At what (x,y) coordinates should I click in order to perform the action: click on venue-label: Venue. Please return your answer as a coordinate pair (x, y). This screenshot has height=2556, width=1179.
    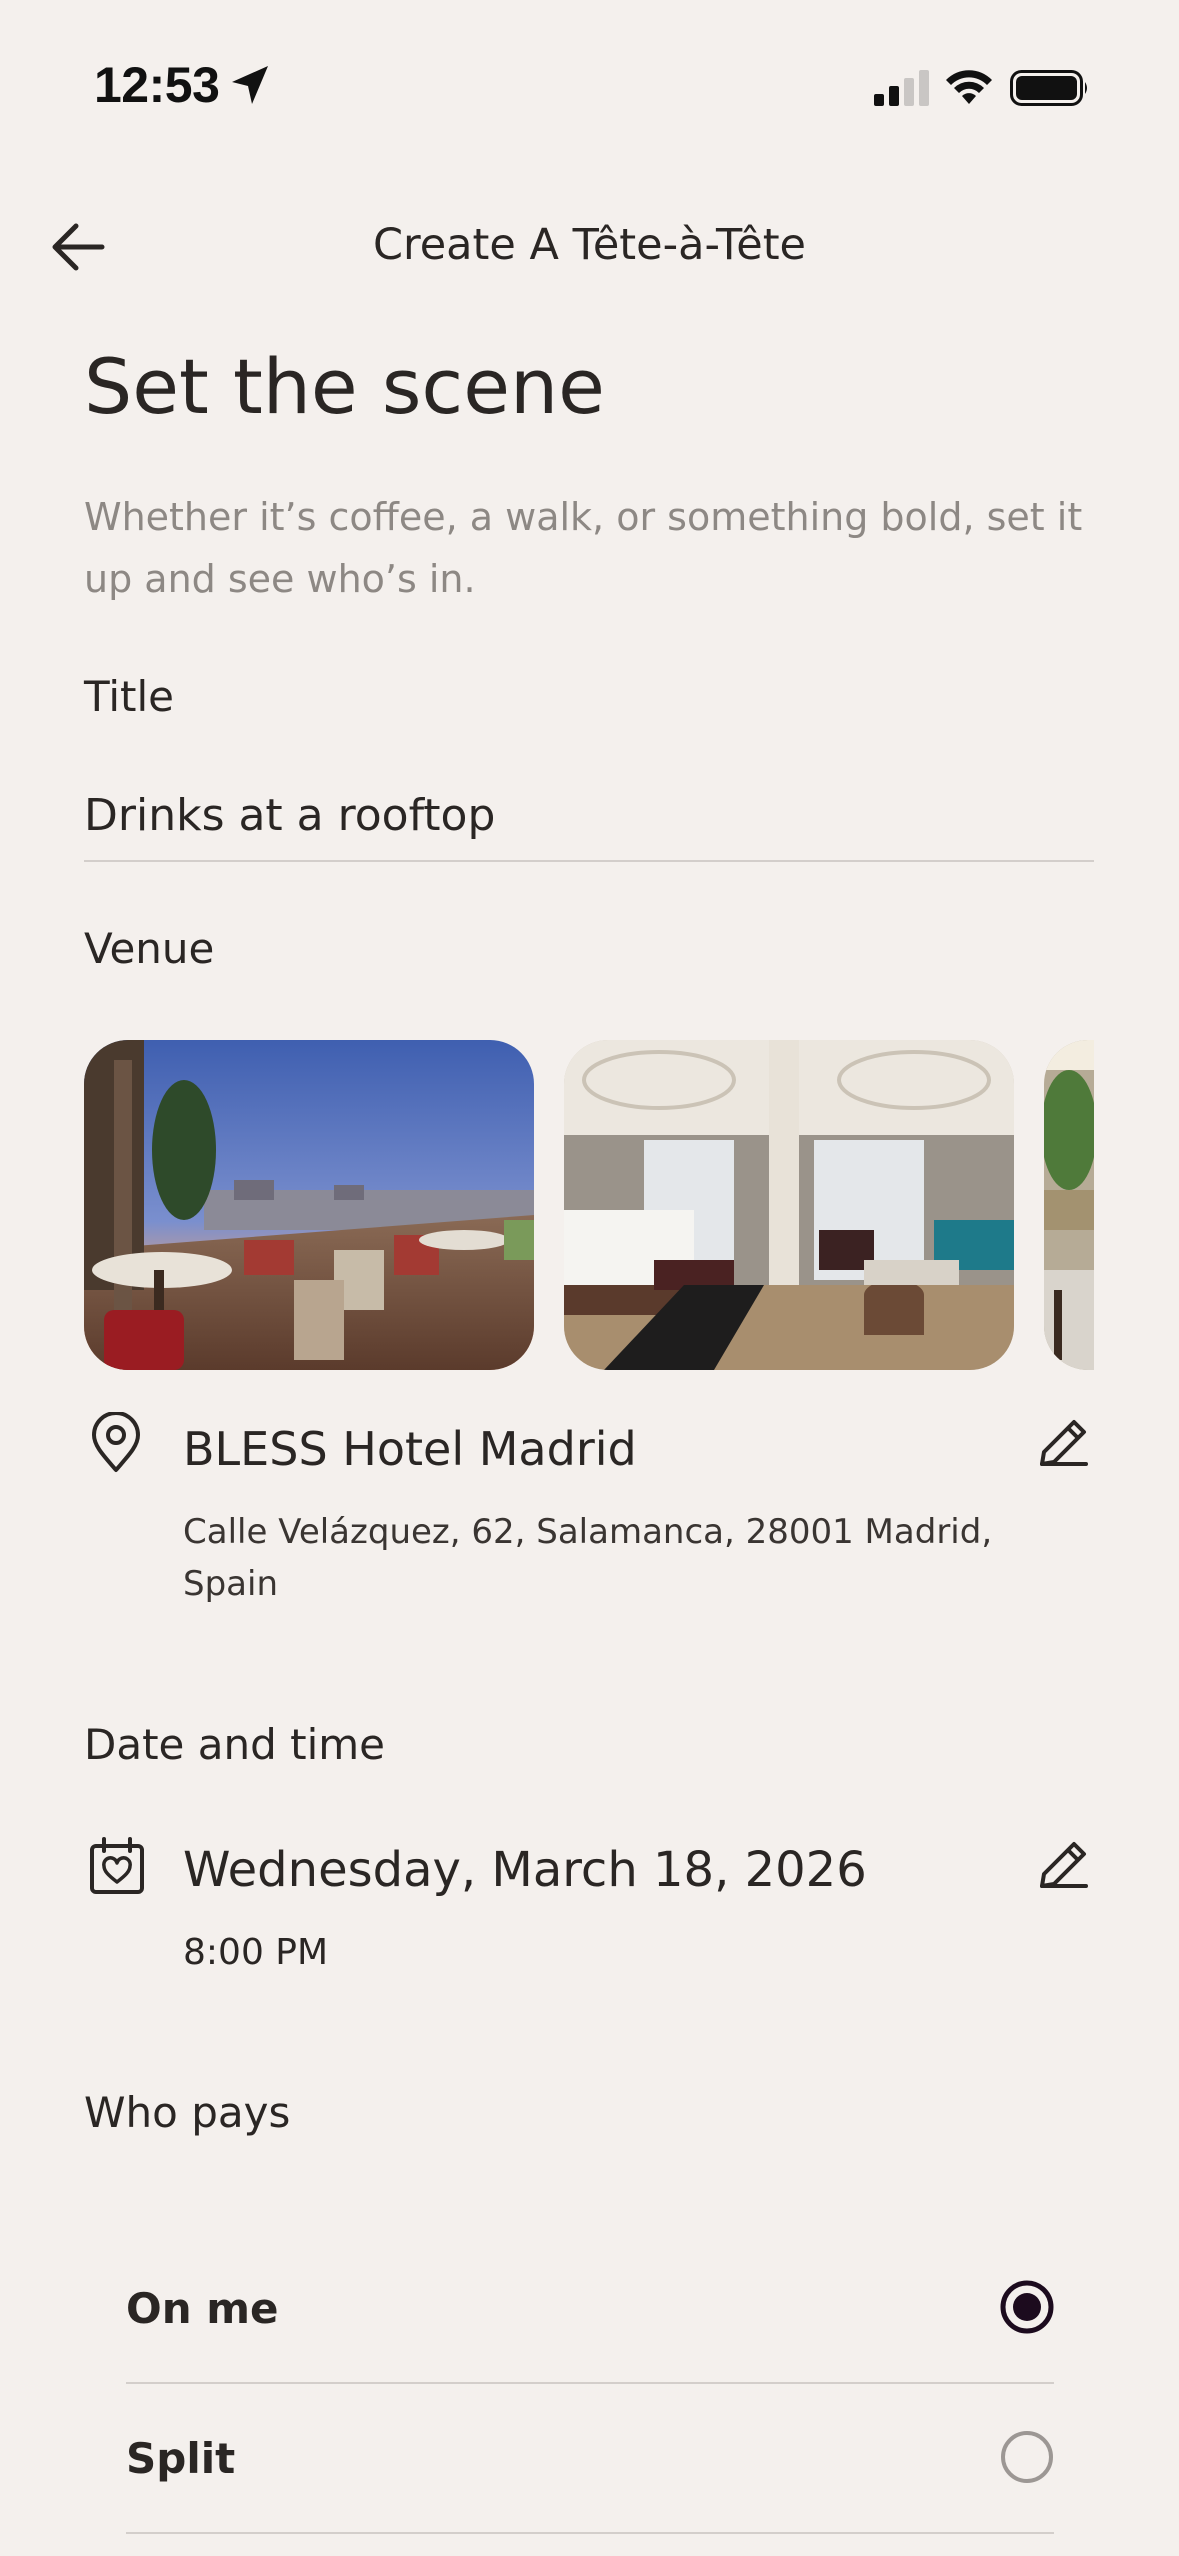
    Looking at the image, I should click on (149, 948).